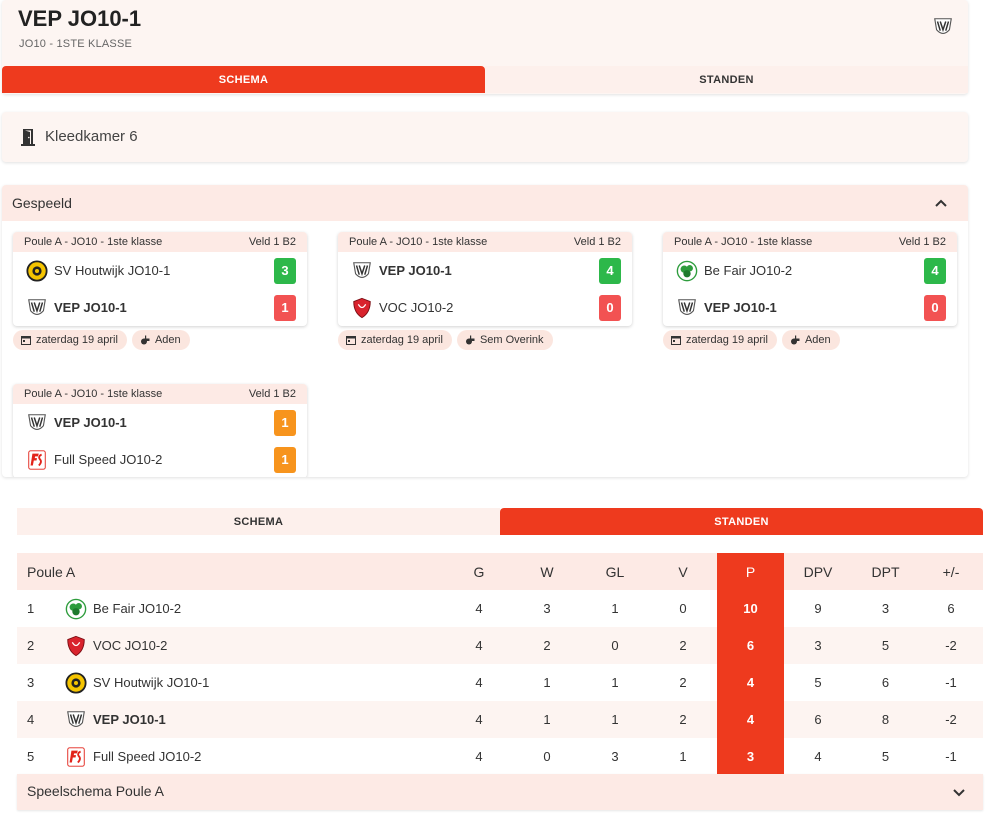 This screenshot has height=815, width=1000. I want to click on match-away-row: Full Speed JO10-2 1, so click(160, 459).